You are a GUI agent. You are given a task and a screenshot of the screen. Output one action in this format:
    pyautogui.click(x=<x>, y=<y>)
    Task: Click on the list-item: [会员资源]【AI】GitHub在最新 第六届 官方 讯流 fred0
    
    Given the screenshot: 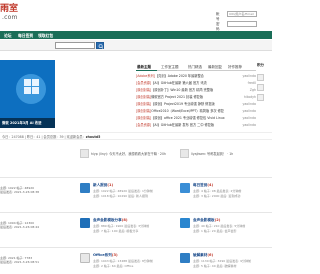 What is the action you would take?
    pyautogui.click(x=196, y=83)
    